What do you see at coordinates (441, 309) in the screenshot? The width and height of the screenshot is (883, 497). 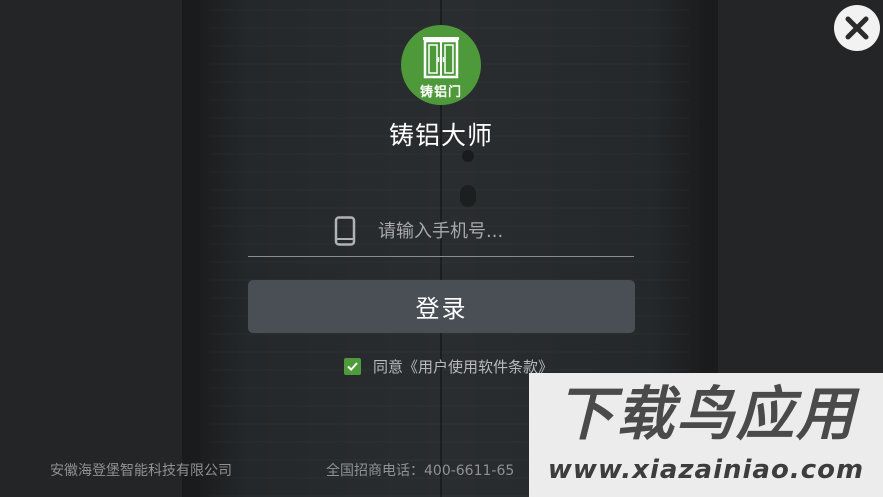 I see `login-button-label: 登录` at bounding box center [441, 309].